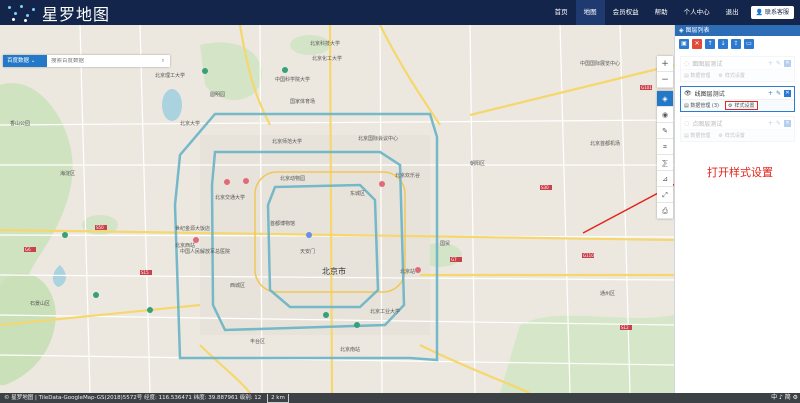  What do you see at coordinates (454, 259) in the screenshot?
I see `road-badge: G7` at bounding box center [454, 259].